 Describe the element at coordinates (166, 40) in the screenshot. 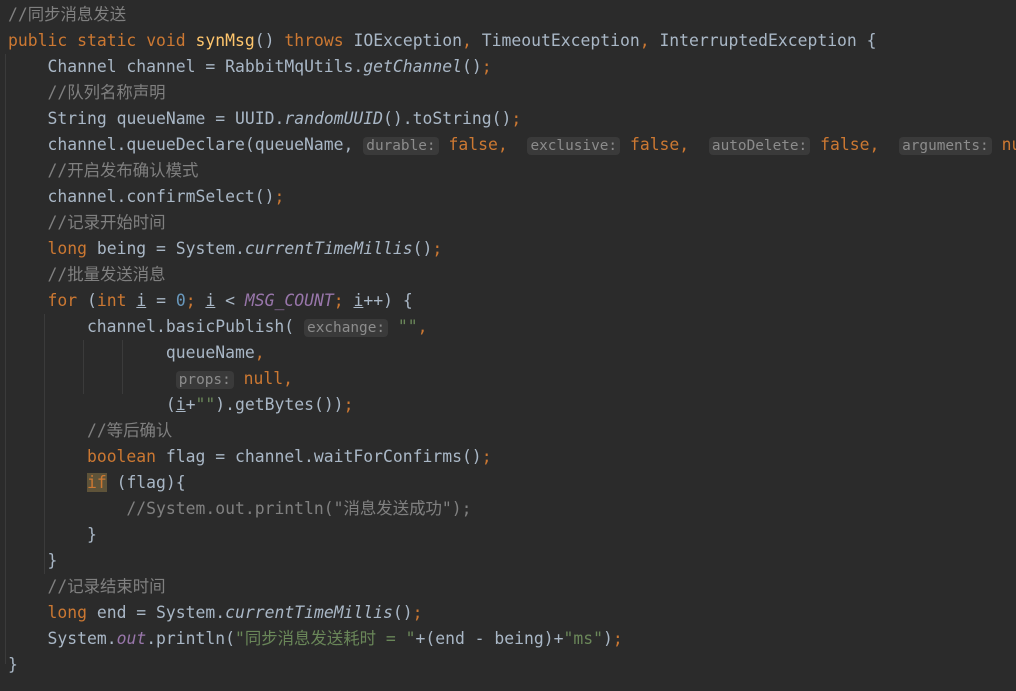

I see `keyword-void: void` at that location.